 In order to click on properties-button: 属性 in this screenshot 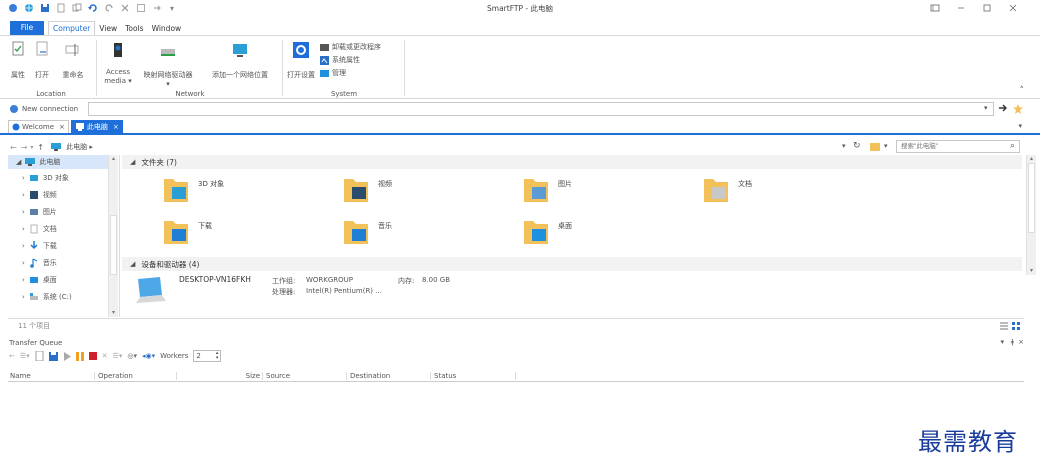, I will do `click(18, 60)`.